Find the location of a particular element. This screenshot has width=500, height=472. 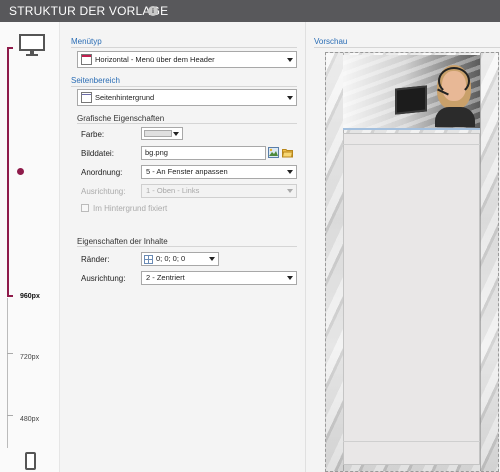

seitenbereich-value: Seitenhintergrund is located at coordinates (125, 97).